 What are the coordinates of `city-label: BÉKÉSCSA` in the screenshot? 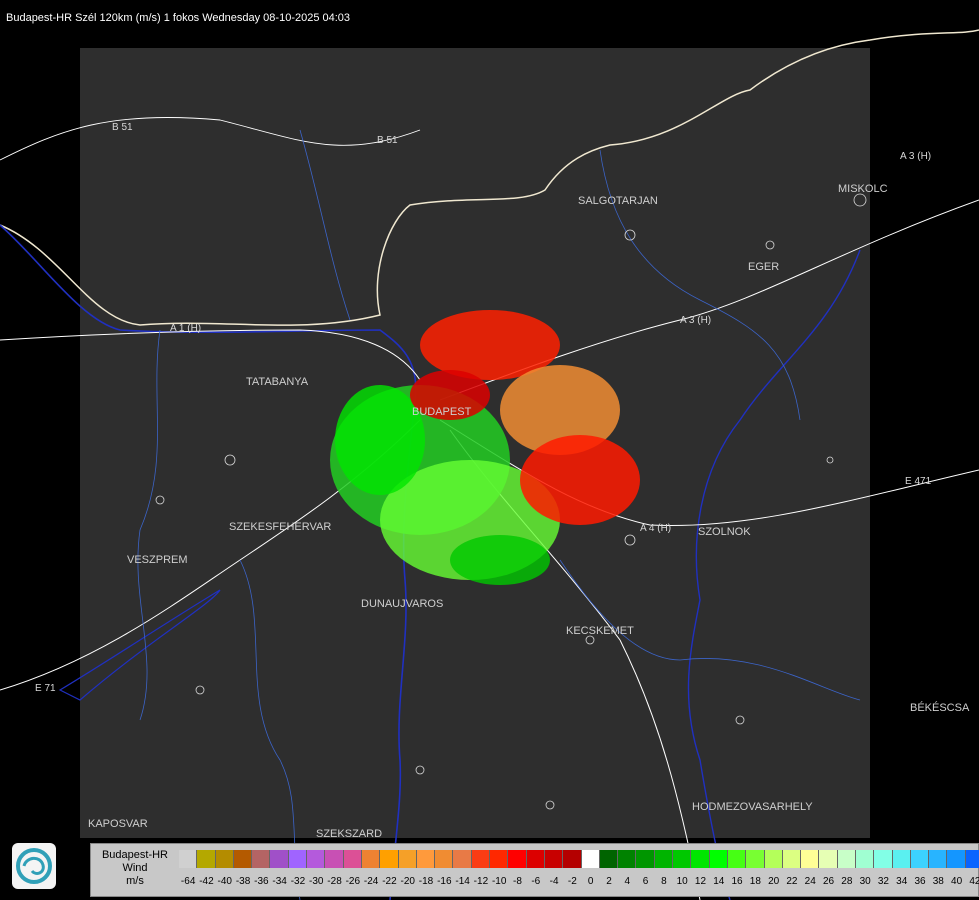 It's located at (940, 708).